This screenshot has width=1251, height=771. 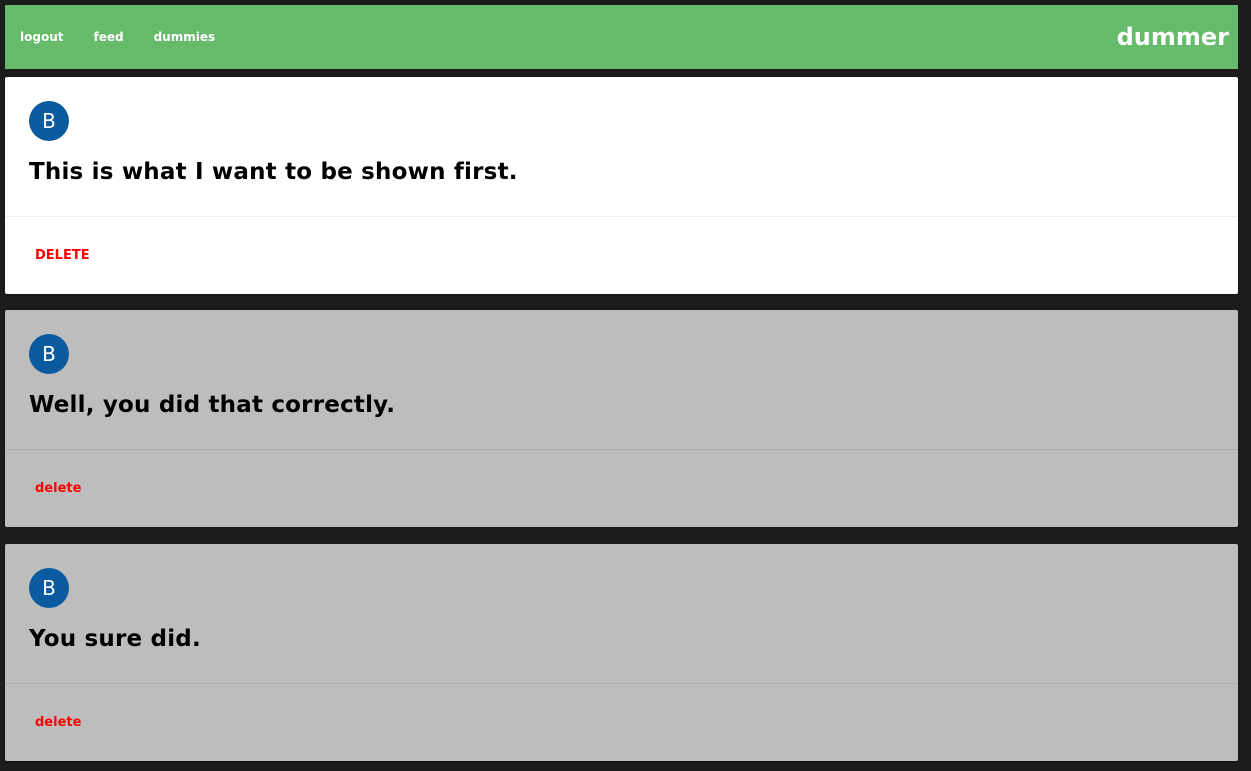 What do you see at coordinates (115, 639) in the screenshot?
I see `post-text: You sure did.` at bounding box center [115, 639].